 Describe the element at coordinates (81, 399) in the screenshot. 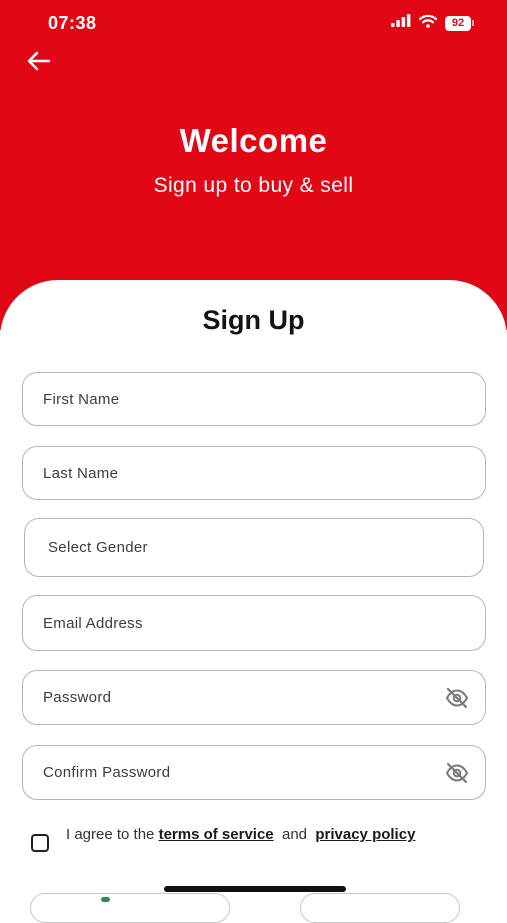

I see `first-name-placeholder: First Name` at that location.